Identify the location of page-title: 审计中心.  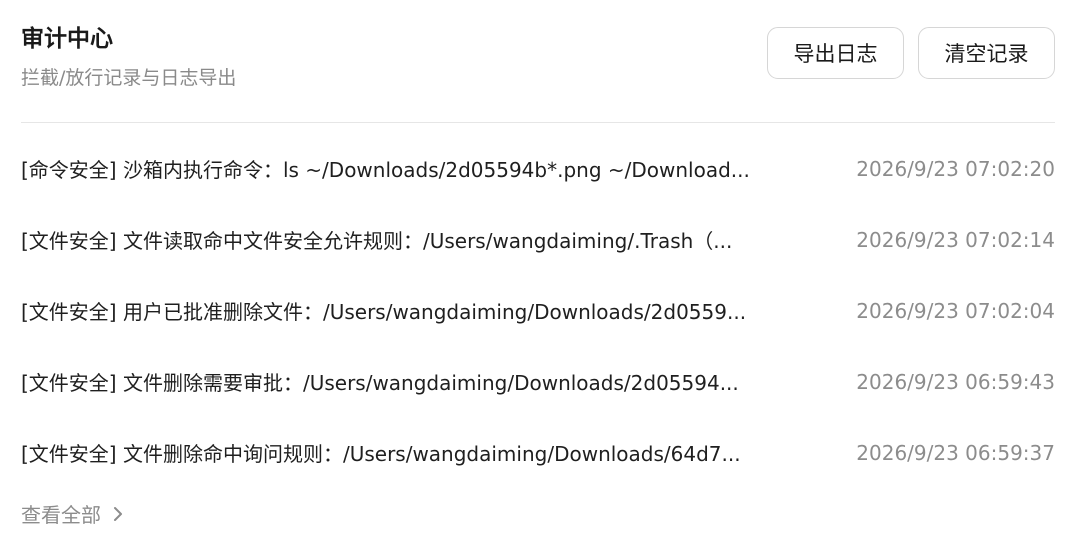
(67, 39).